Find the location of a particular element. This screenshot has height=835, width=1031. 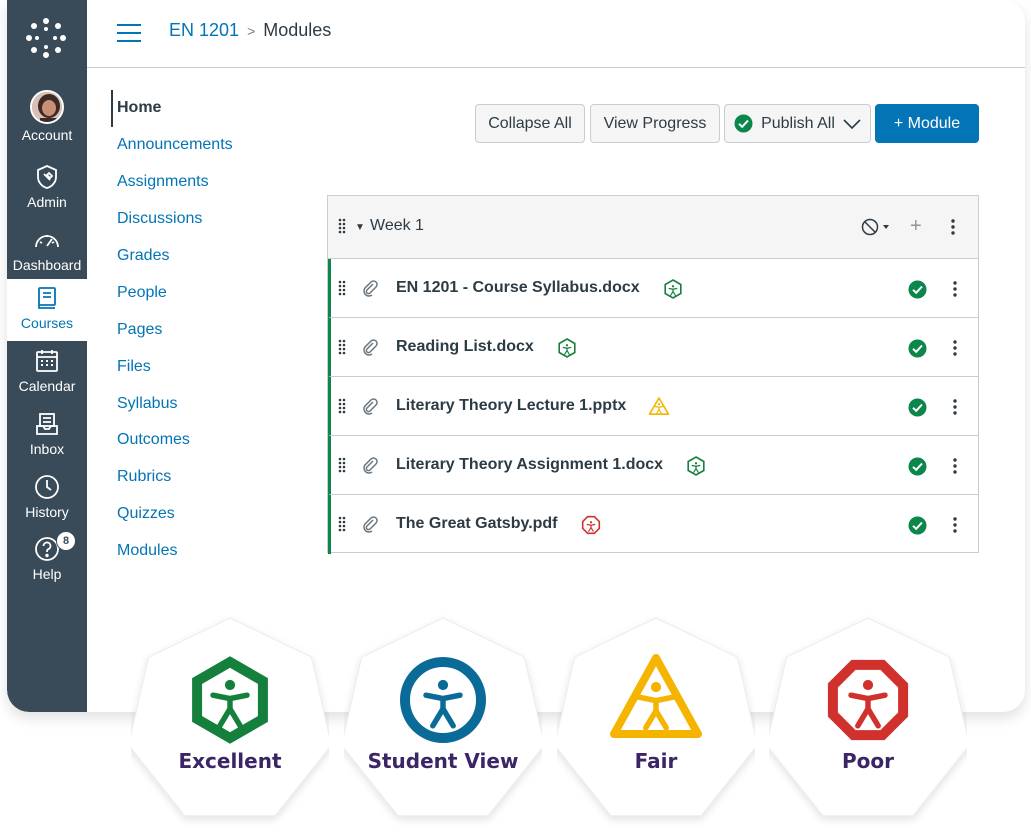

legend-label: Poor is located at coordinates (867, 761).